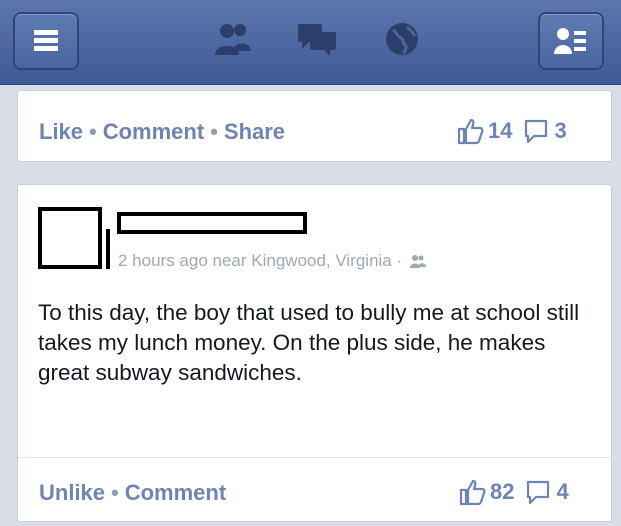 The image size is (621, 526). I want to click on friends-list-button, so click(571, 41).